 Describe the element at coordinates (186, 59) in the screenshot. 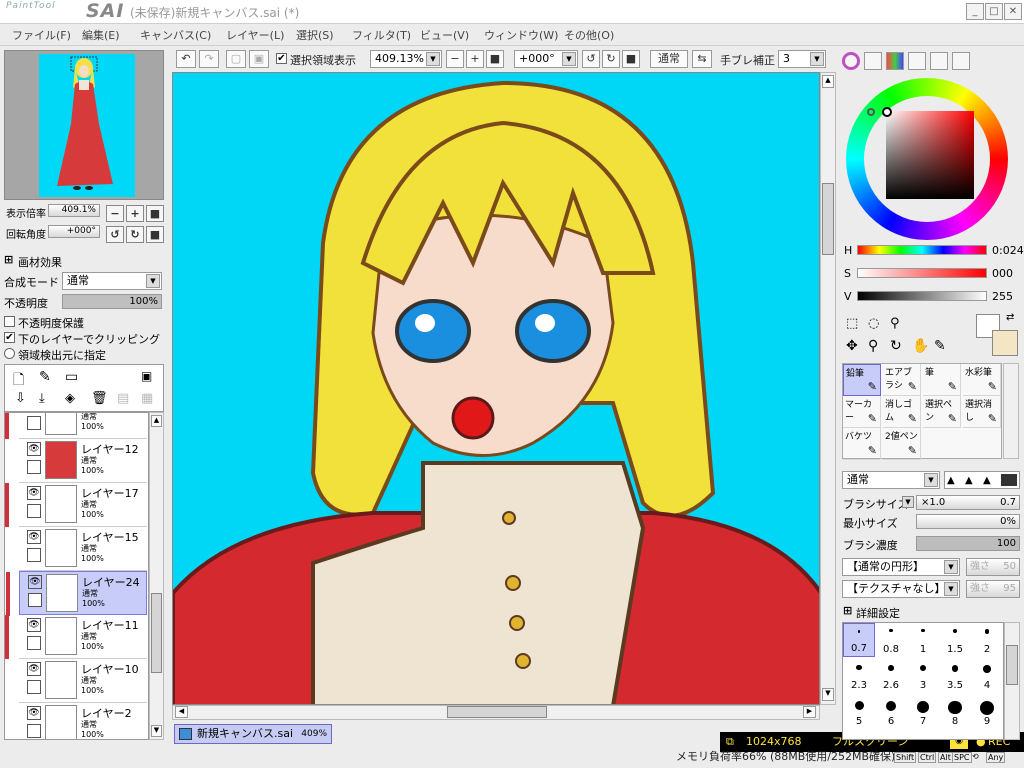

I see `undo-button: ↶` at that location.